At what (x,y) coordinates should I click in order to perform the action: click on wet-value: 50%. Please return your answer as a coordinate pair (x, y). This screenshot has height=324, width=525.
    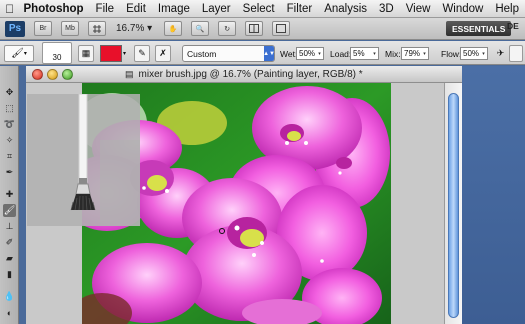
    Looking at the image, I should click on (307, 53).